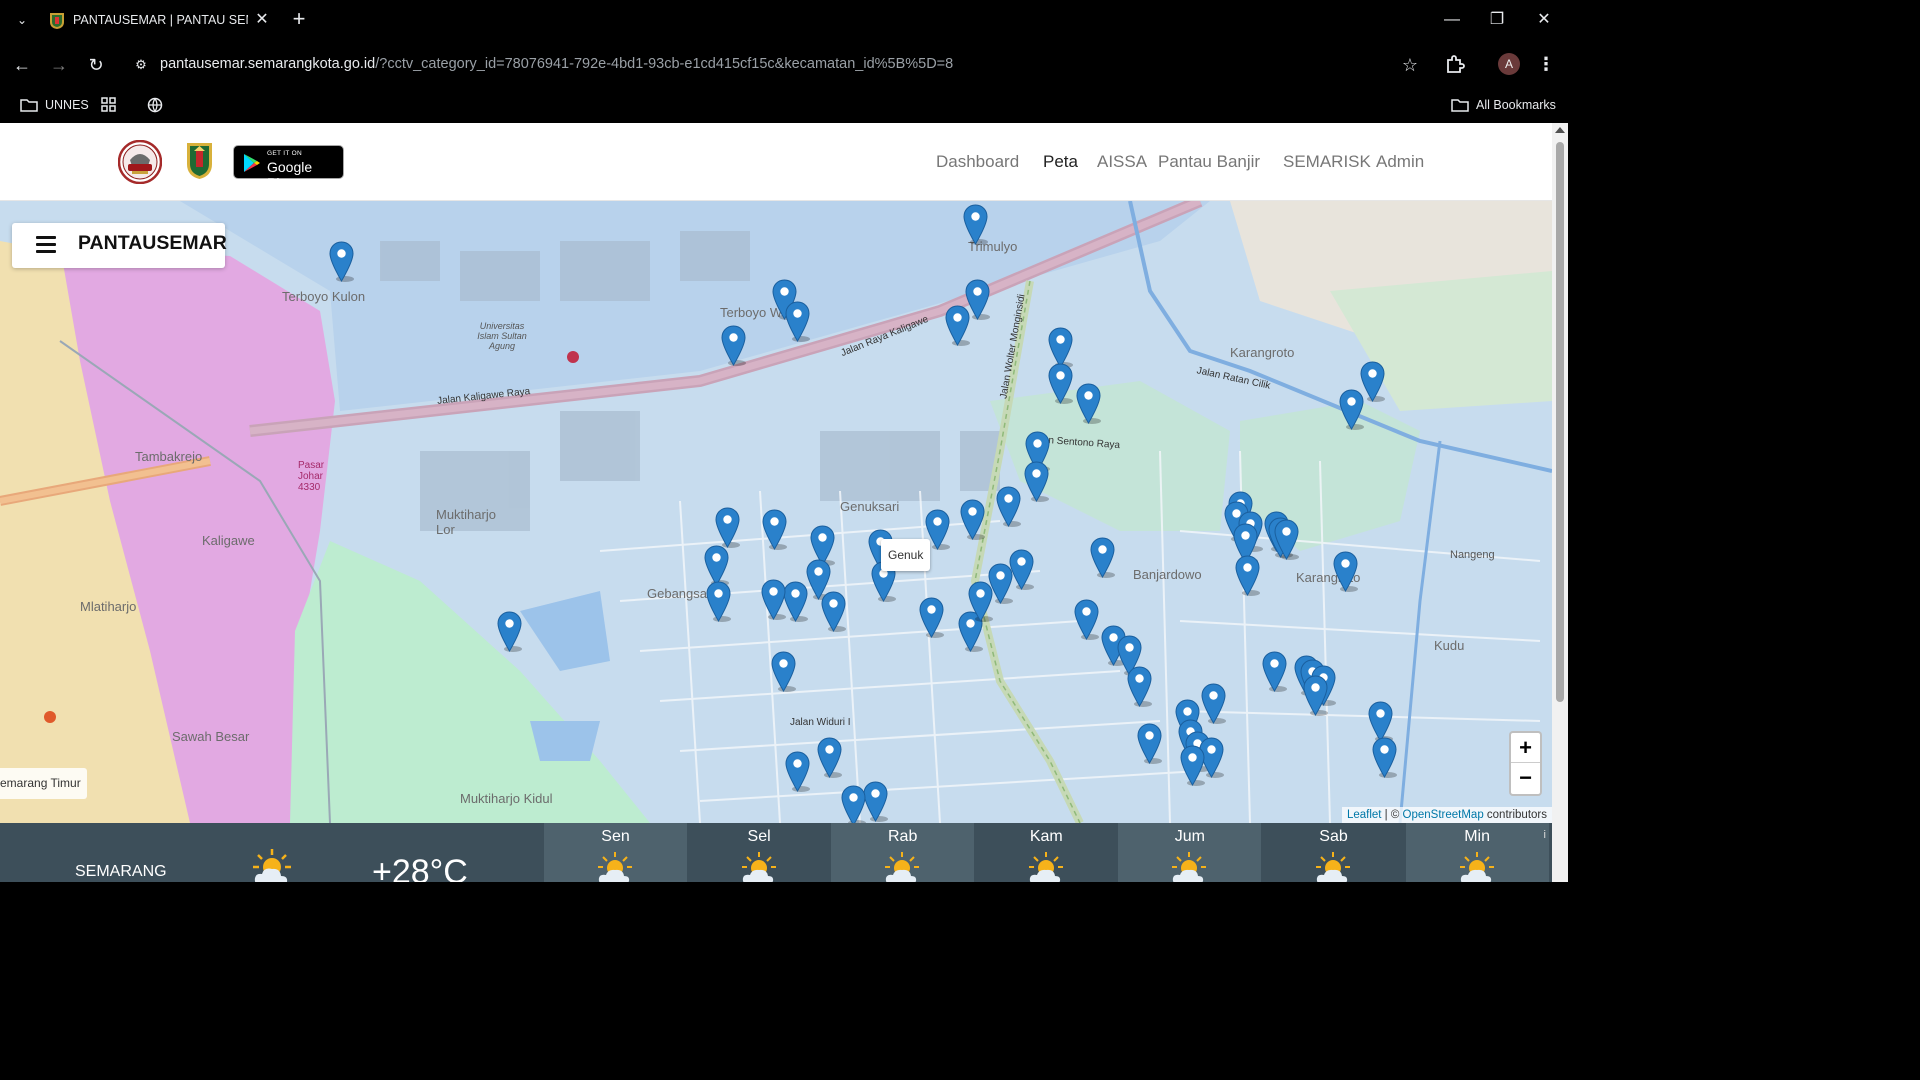 Image resolution: width=1920 pixels, height=1080 pixels. What do you see at coordinates (141, 65) in the screenshot?
I see `site-info-icon: ⚙` at bounding box center [141, 65].